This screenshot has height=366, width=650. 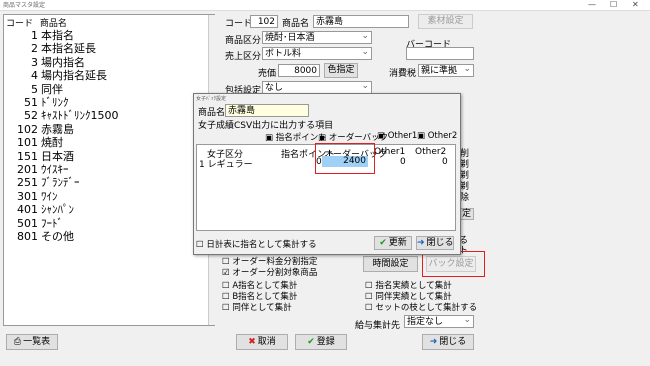 What do you see at coordinates (613, 4) in the screenshot?
I see `maximize-icon: ☐` at bounding box center [613, 4].